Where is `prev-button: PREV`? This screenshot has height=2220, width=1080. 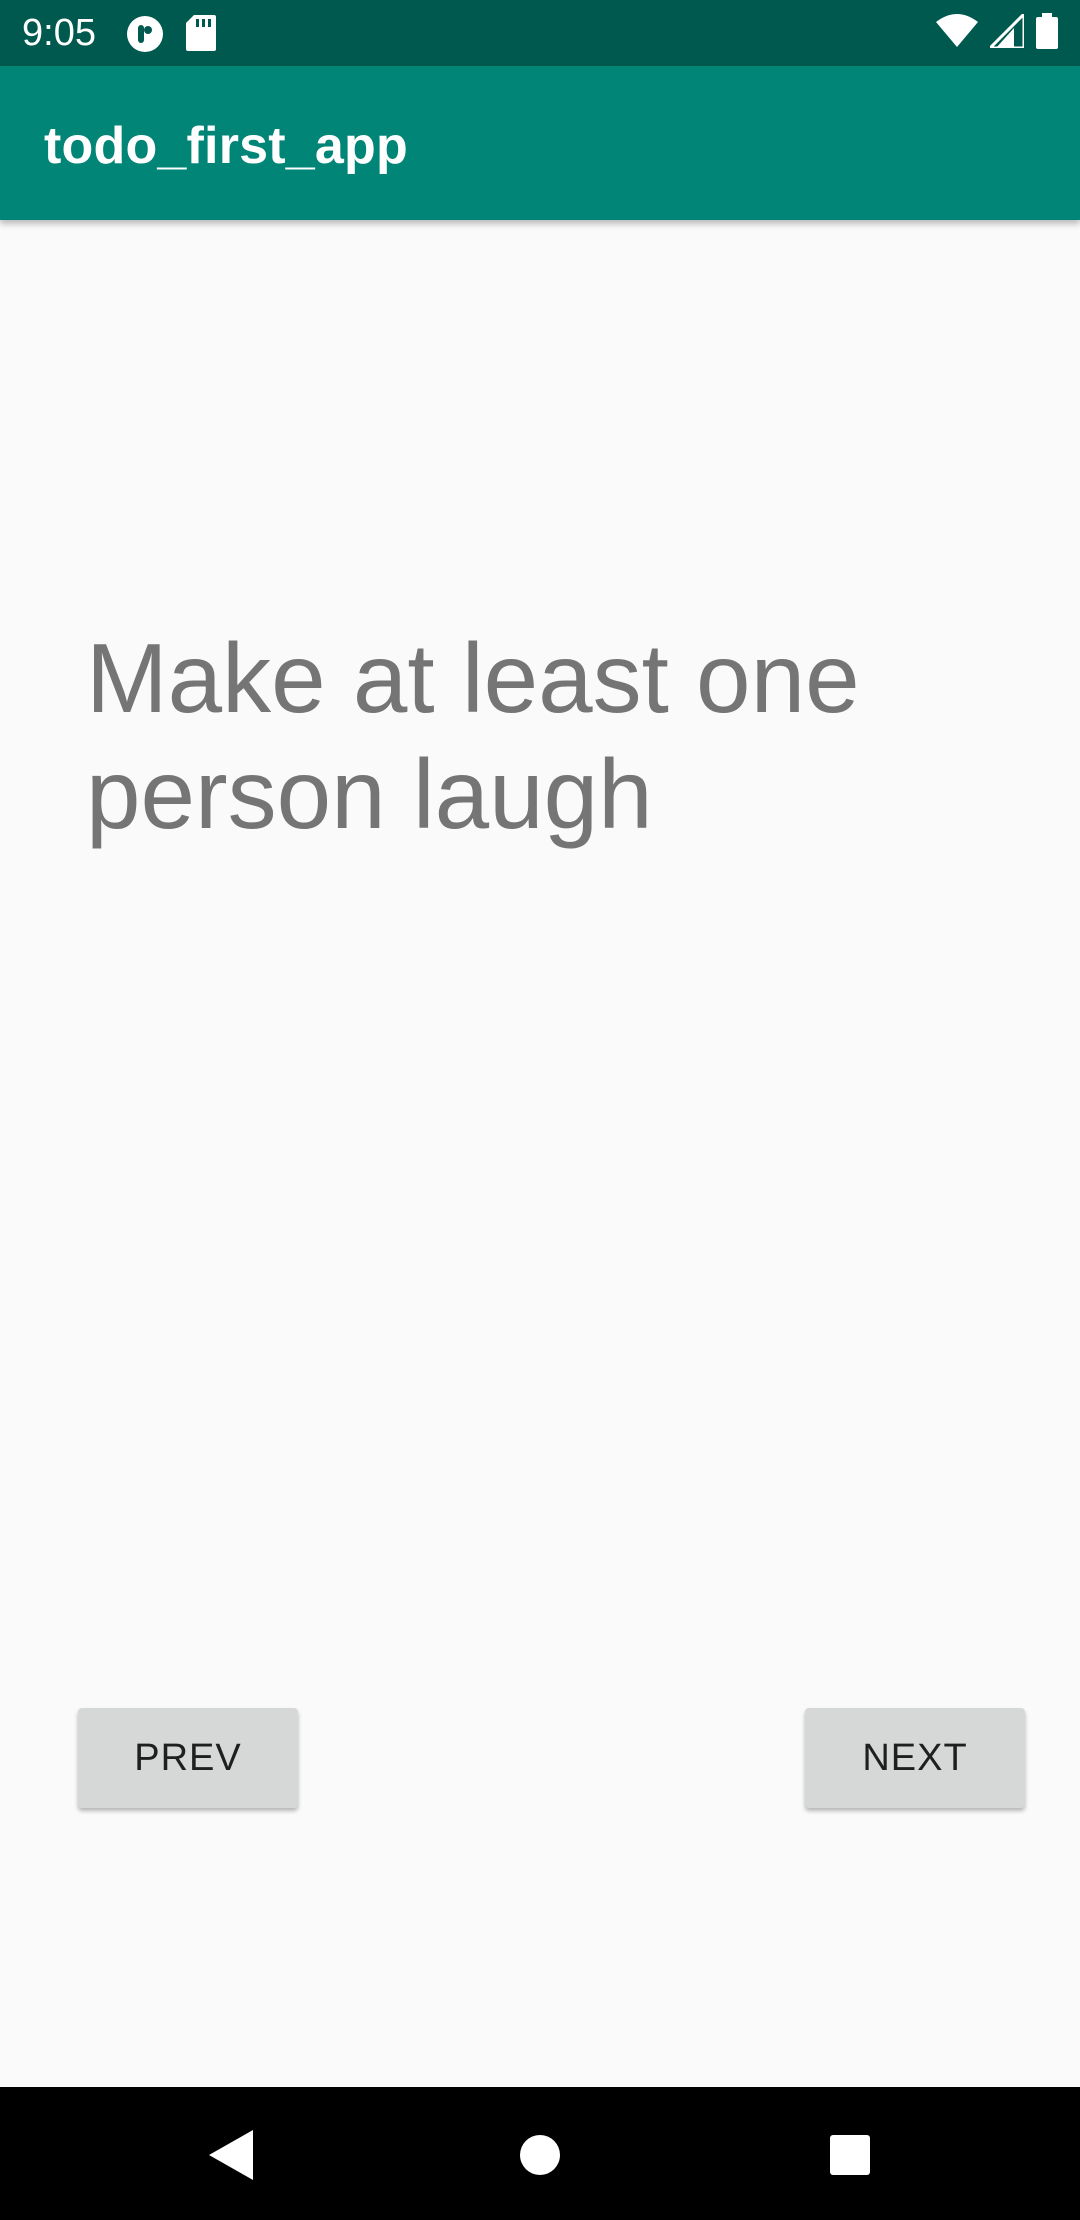 prev-button: PREV is located at coordinates (188, 1758).